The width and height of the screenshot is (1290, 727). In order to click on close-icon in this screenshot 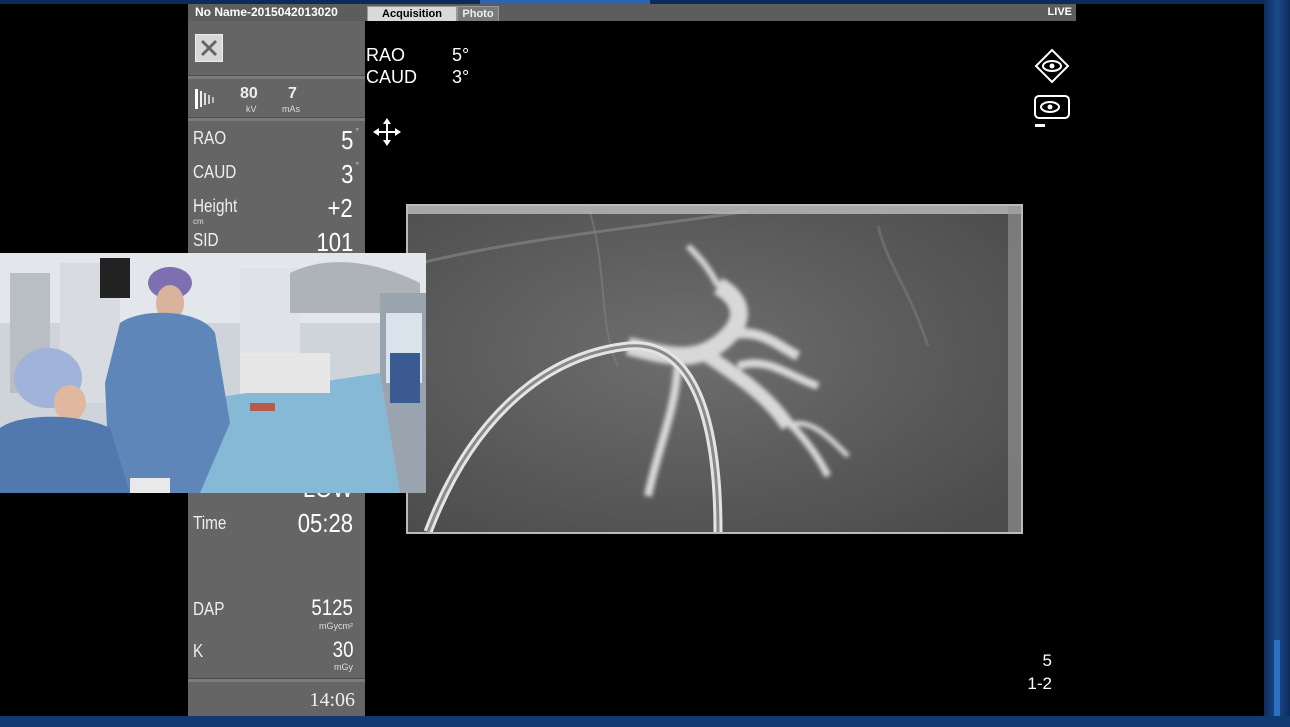, I will do `click(209, 48)`.